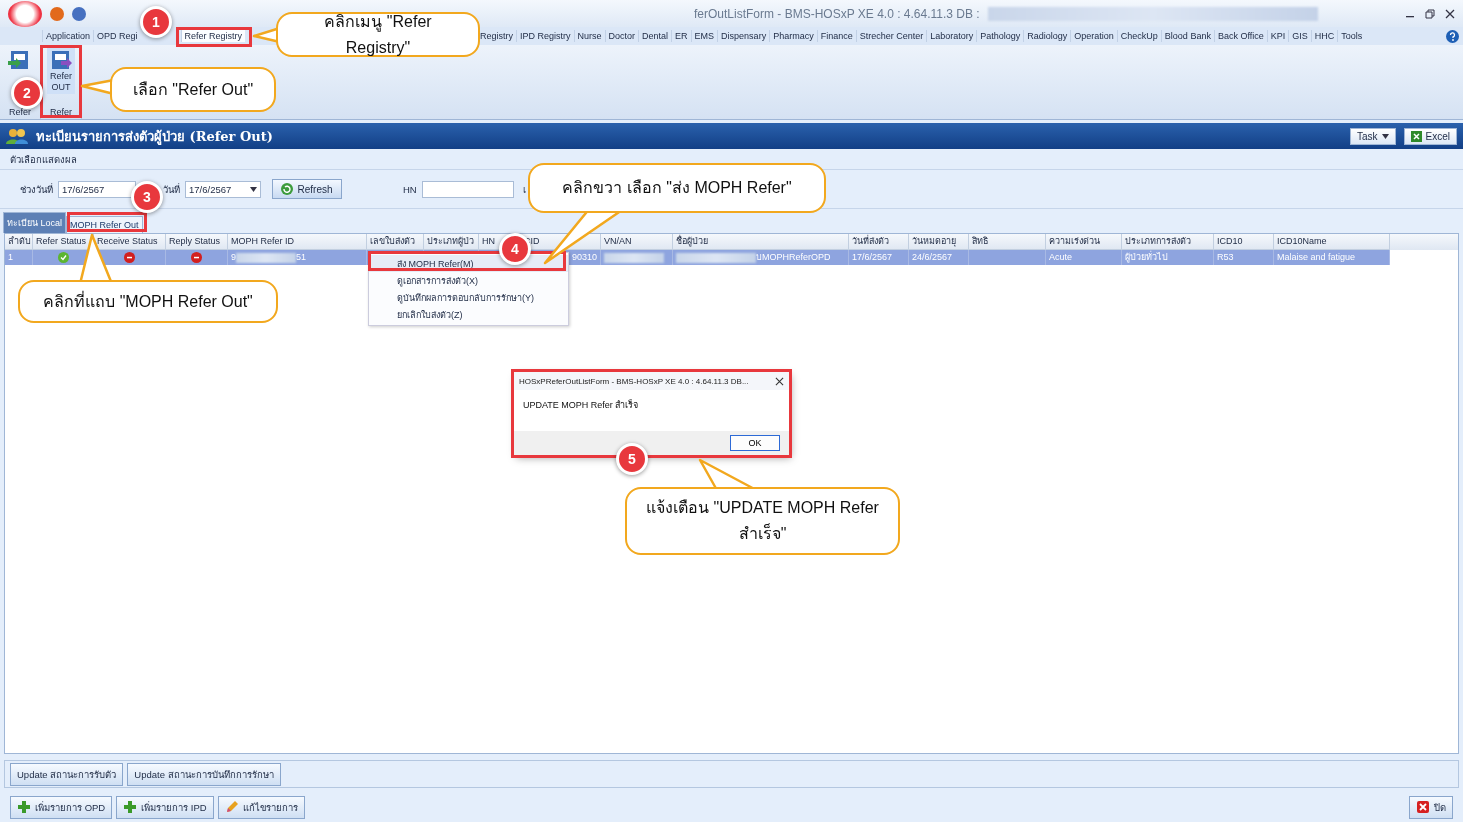 The height and width of the screenshot is (822, 1463). Describe the element at coordinates (307, 189) in the screenshot. I see `refresh-button: Refresh` at that location.